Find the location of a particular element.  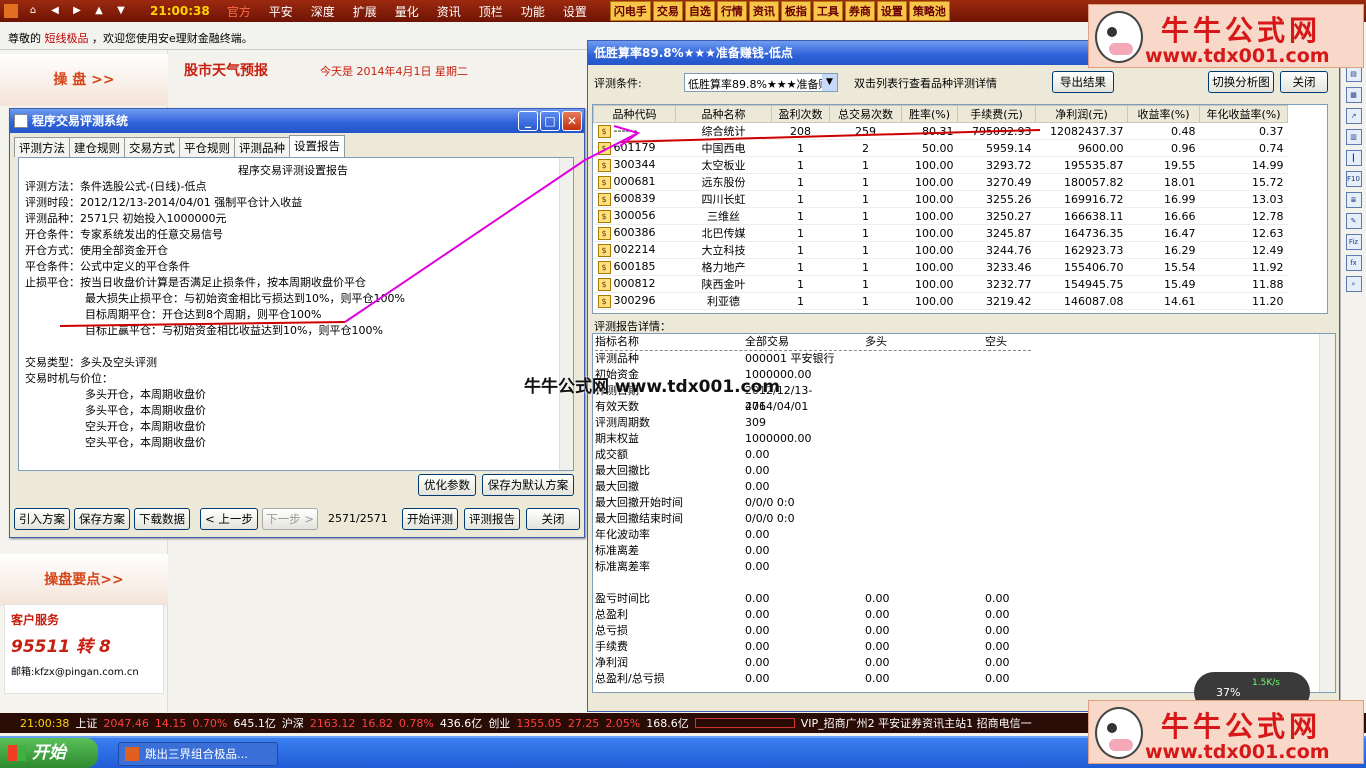

tab-eval-symbols: 评测品种 is located at coordinates (262, 147).